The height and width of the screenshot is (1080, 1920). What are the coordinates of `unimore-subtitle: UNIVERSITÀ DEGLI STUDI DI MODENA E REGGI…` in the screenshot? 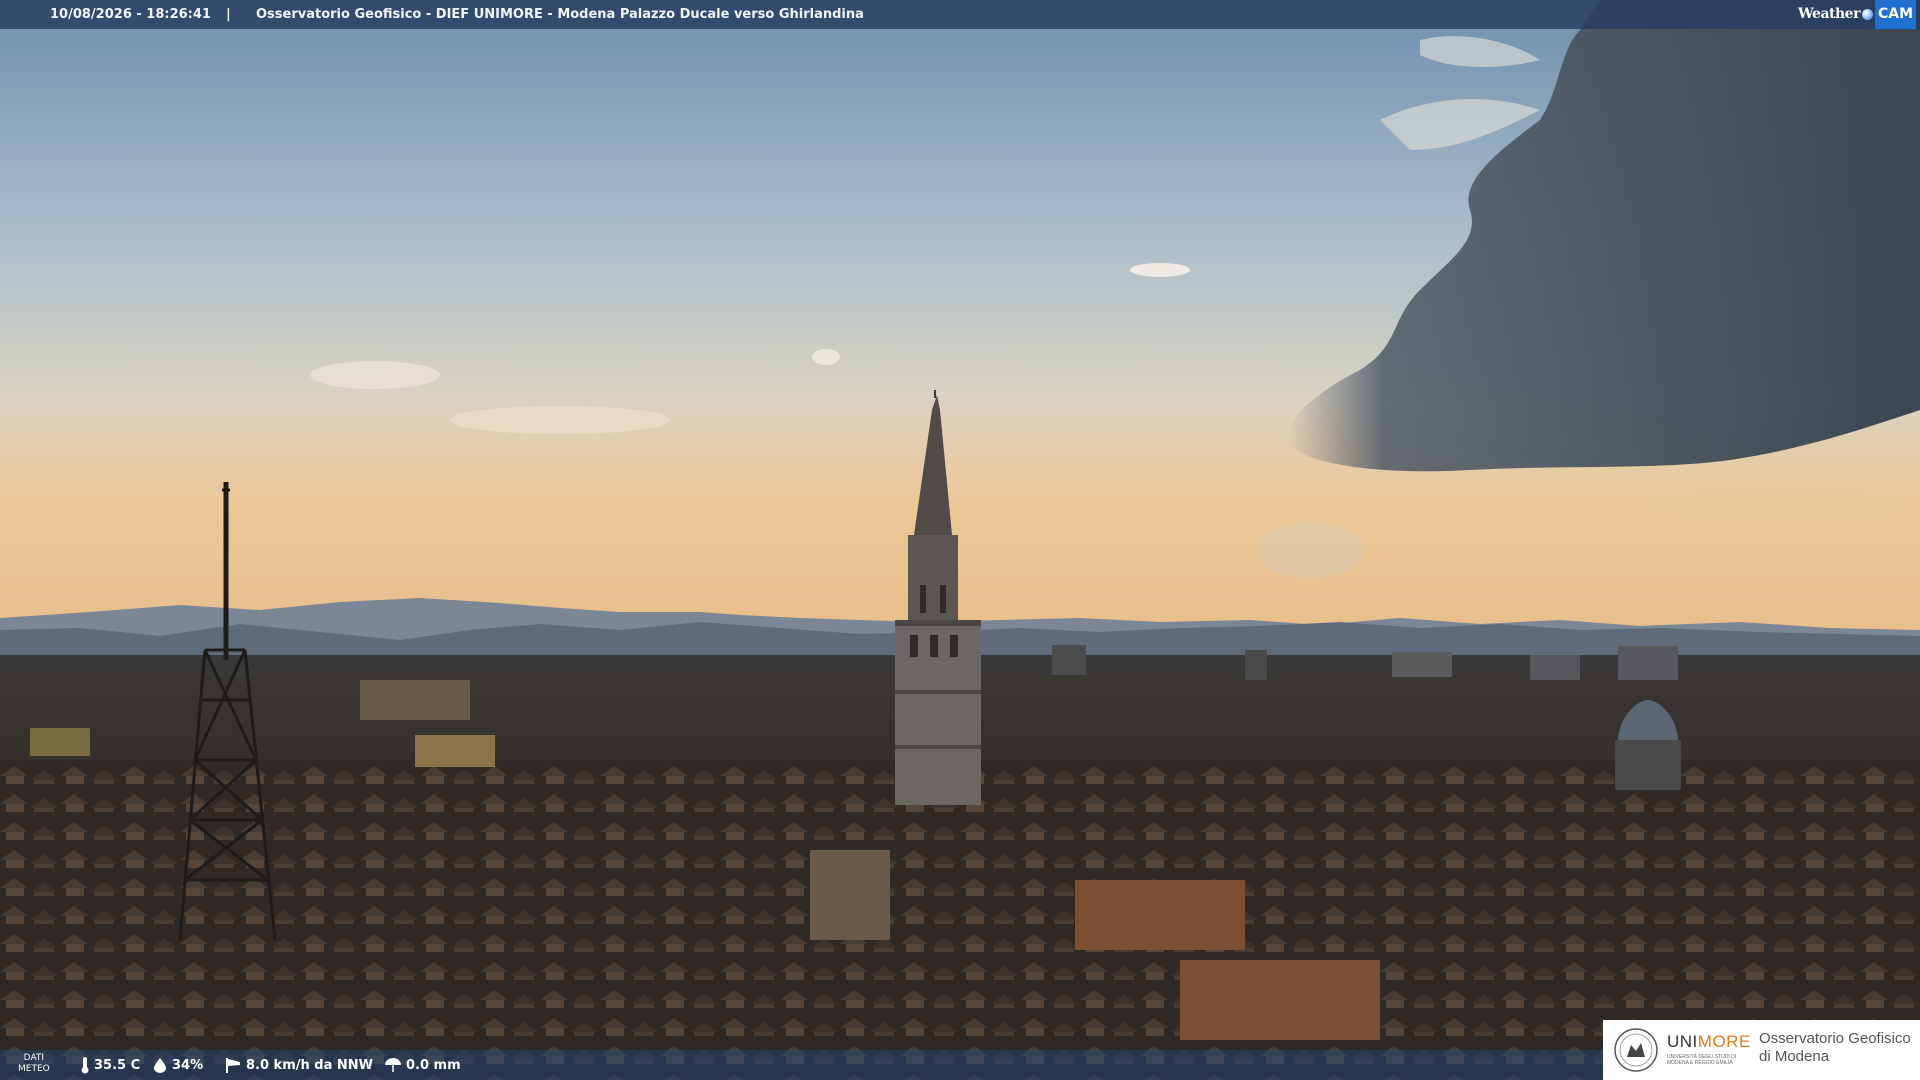 It's located at (1702, 1060).